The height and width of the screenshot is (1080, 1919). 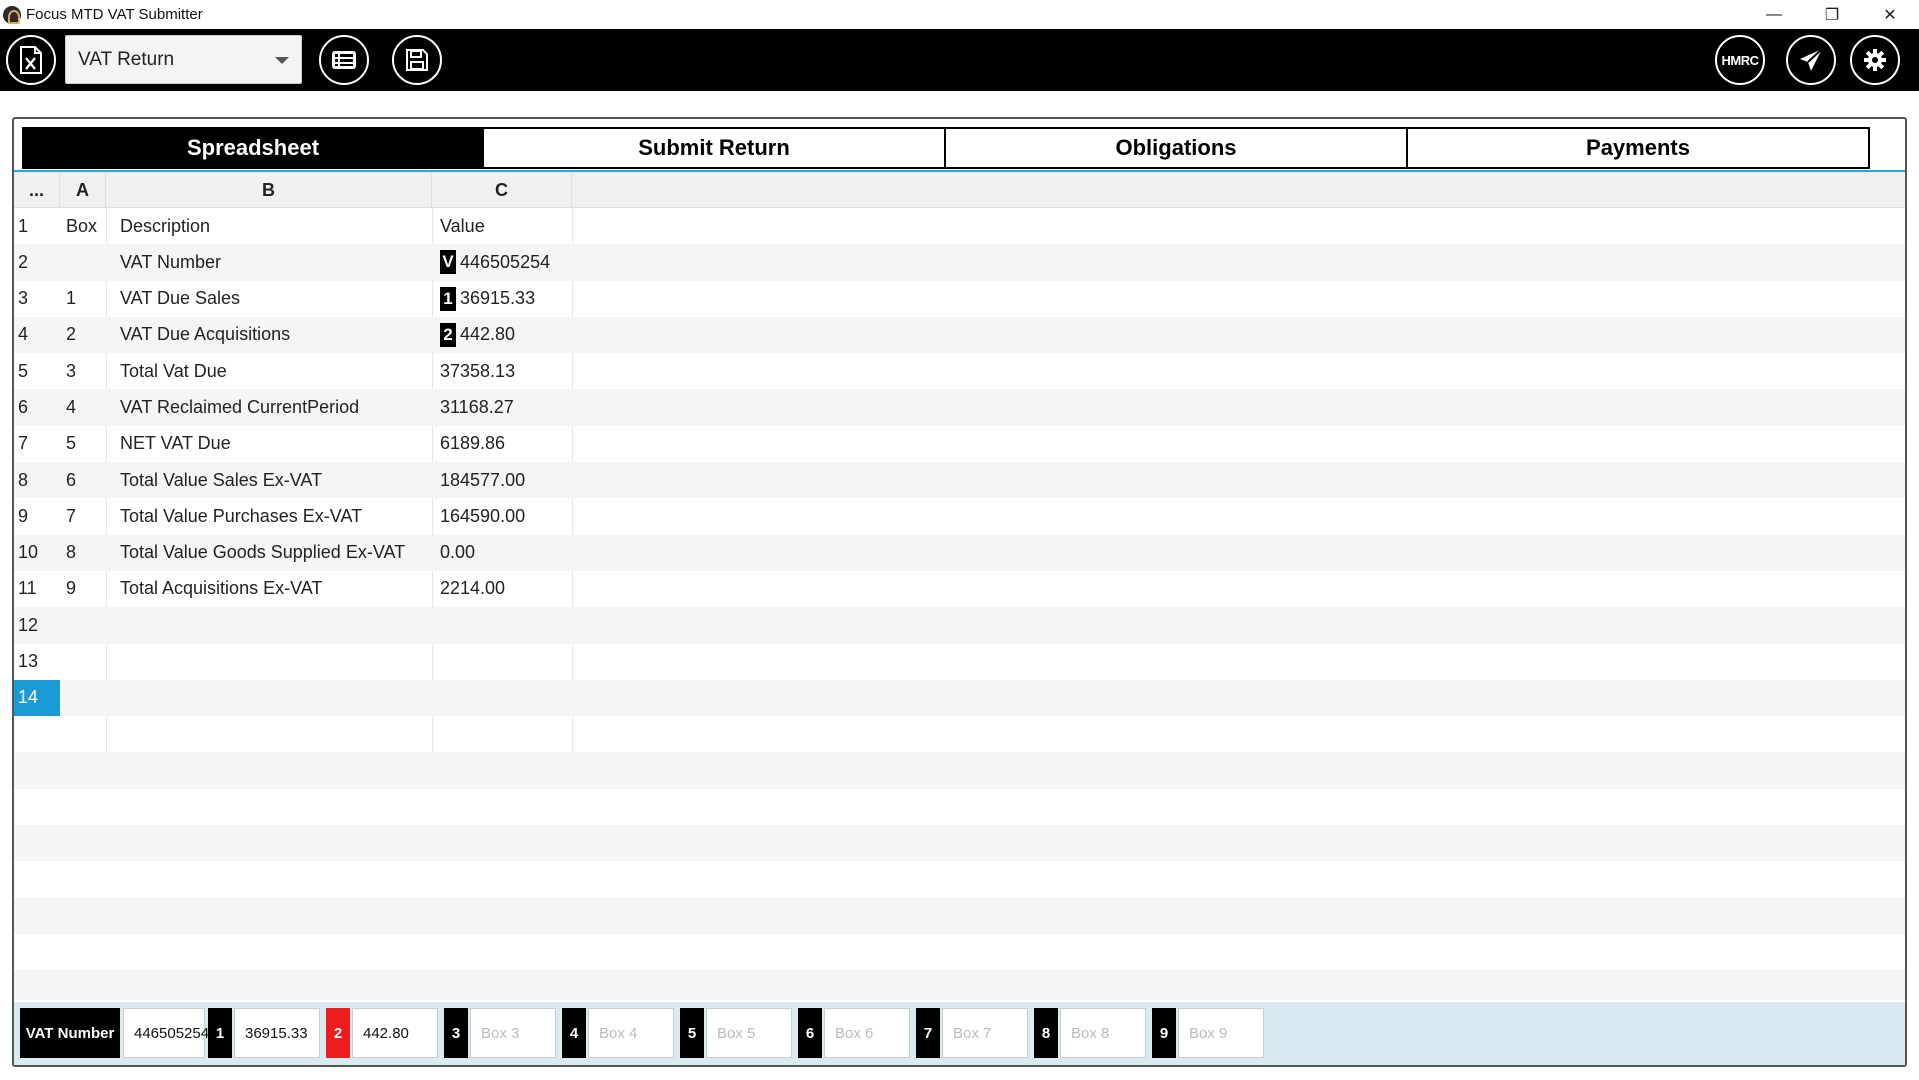 What do you see at coordinates (86, 335) in the screenshot?
I see `cell-a: 2` at bounding box center [86, 335].